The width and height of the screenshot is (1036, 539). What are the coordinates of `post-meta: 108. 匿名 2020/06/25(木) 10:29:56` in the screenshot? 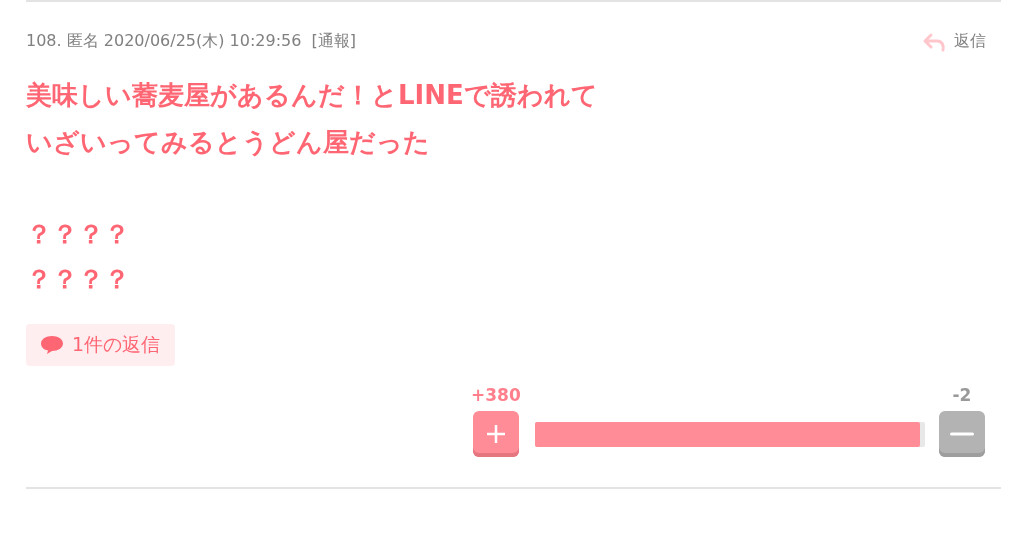 It's located at (164, 41).